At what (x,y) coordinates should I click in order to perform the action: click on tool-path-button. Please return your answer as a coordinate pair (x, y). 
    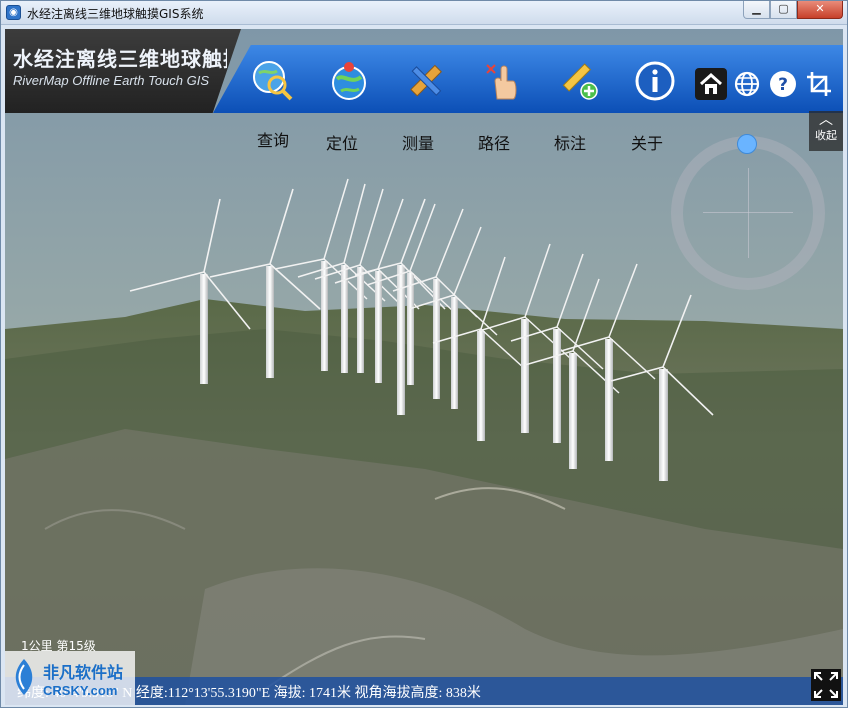
    Looking at the image, I should click on (503, 81).